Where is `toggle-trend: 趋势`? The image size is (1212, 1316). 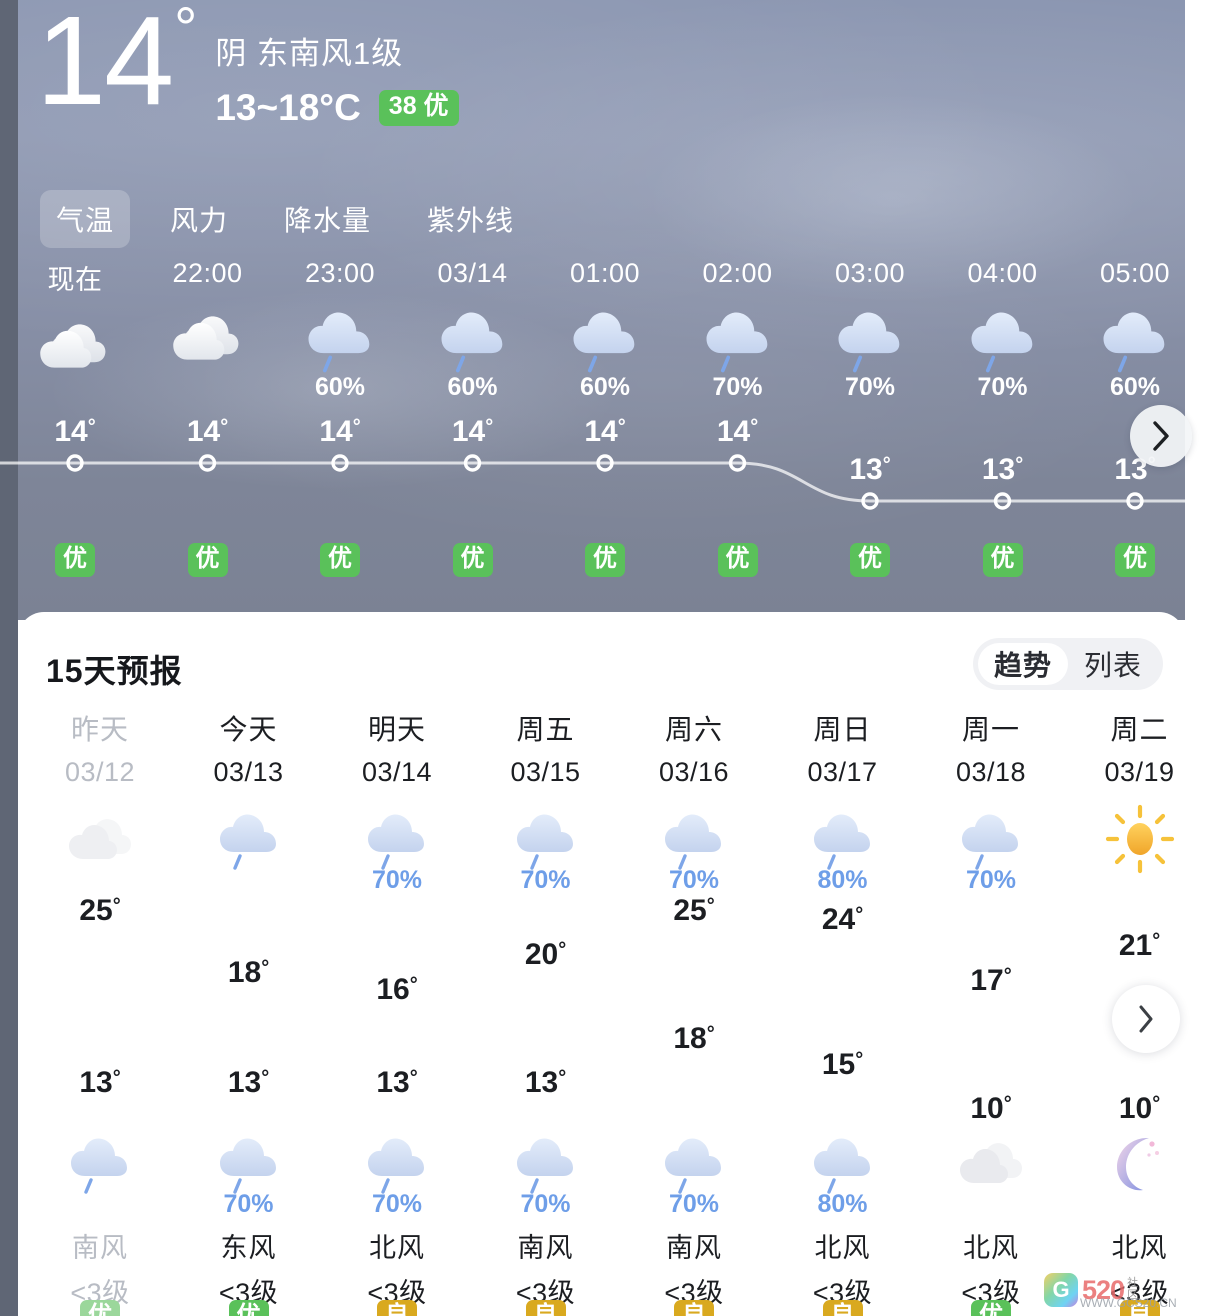 toggle-trend: 趋势 is located at coordinates (1022, 664).